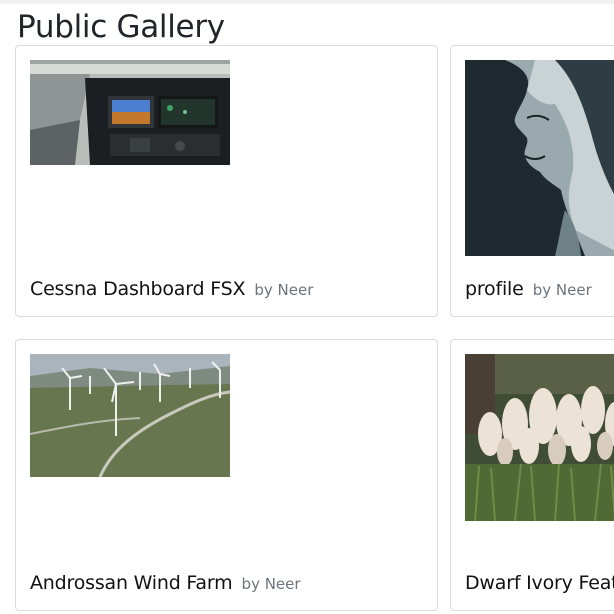 This screenshot has height=614, width=614. What do you see at coordinates (131, 583) in the screenshot?
I see `card-title: Androssan Wind Farm` at bounding box center [131, 583].